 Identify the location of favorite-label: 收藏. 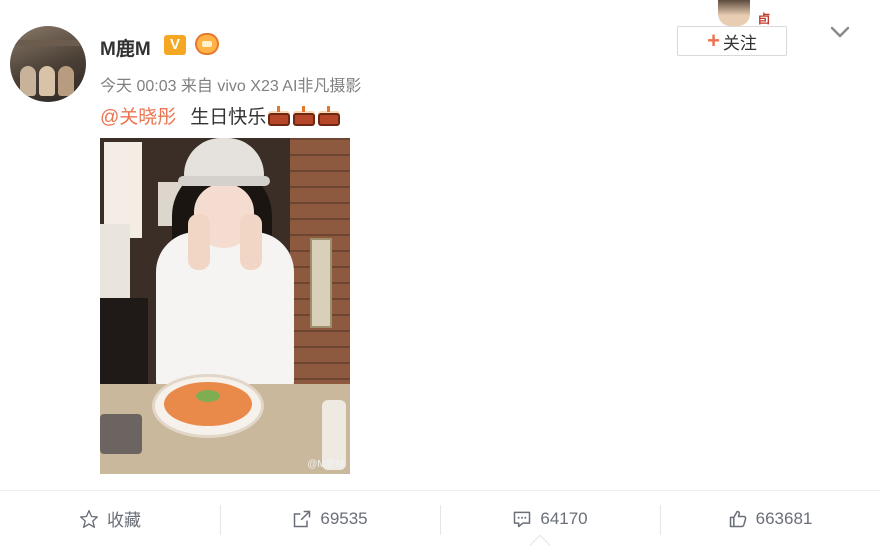
(124, 520).